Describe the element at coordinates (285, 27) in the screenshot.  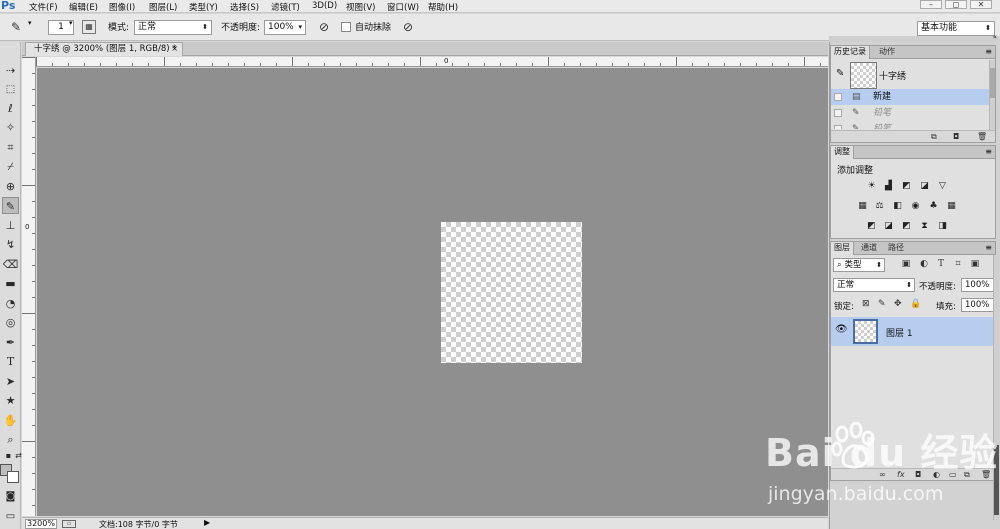
I see `opacity-field: 100% ▾` at that location.